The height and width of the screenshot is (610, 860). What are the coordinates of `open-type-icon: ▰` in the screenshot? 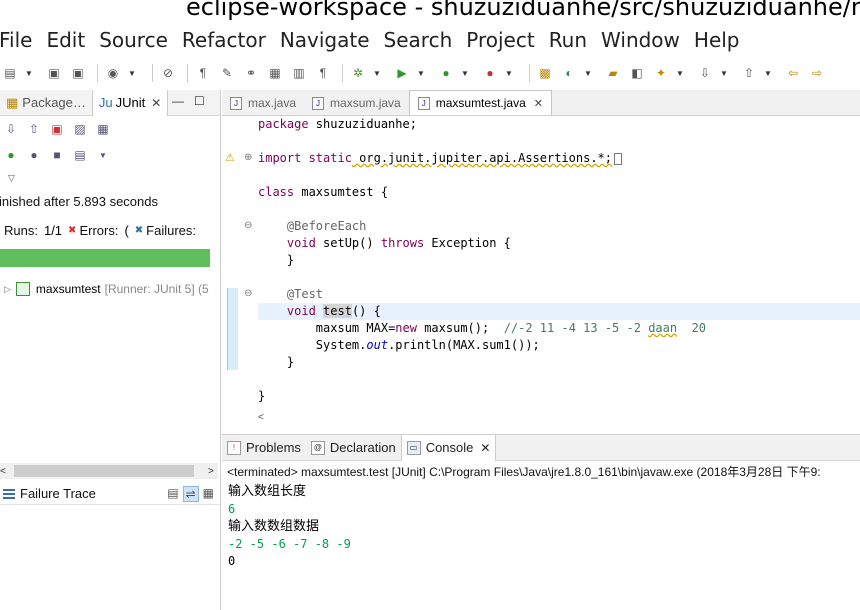 It's located at (613, 73).